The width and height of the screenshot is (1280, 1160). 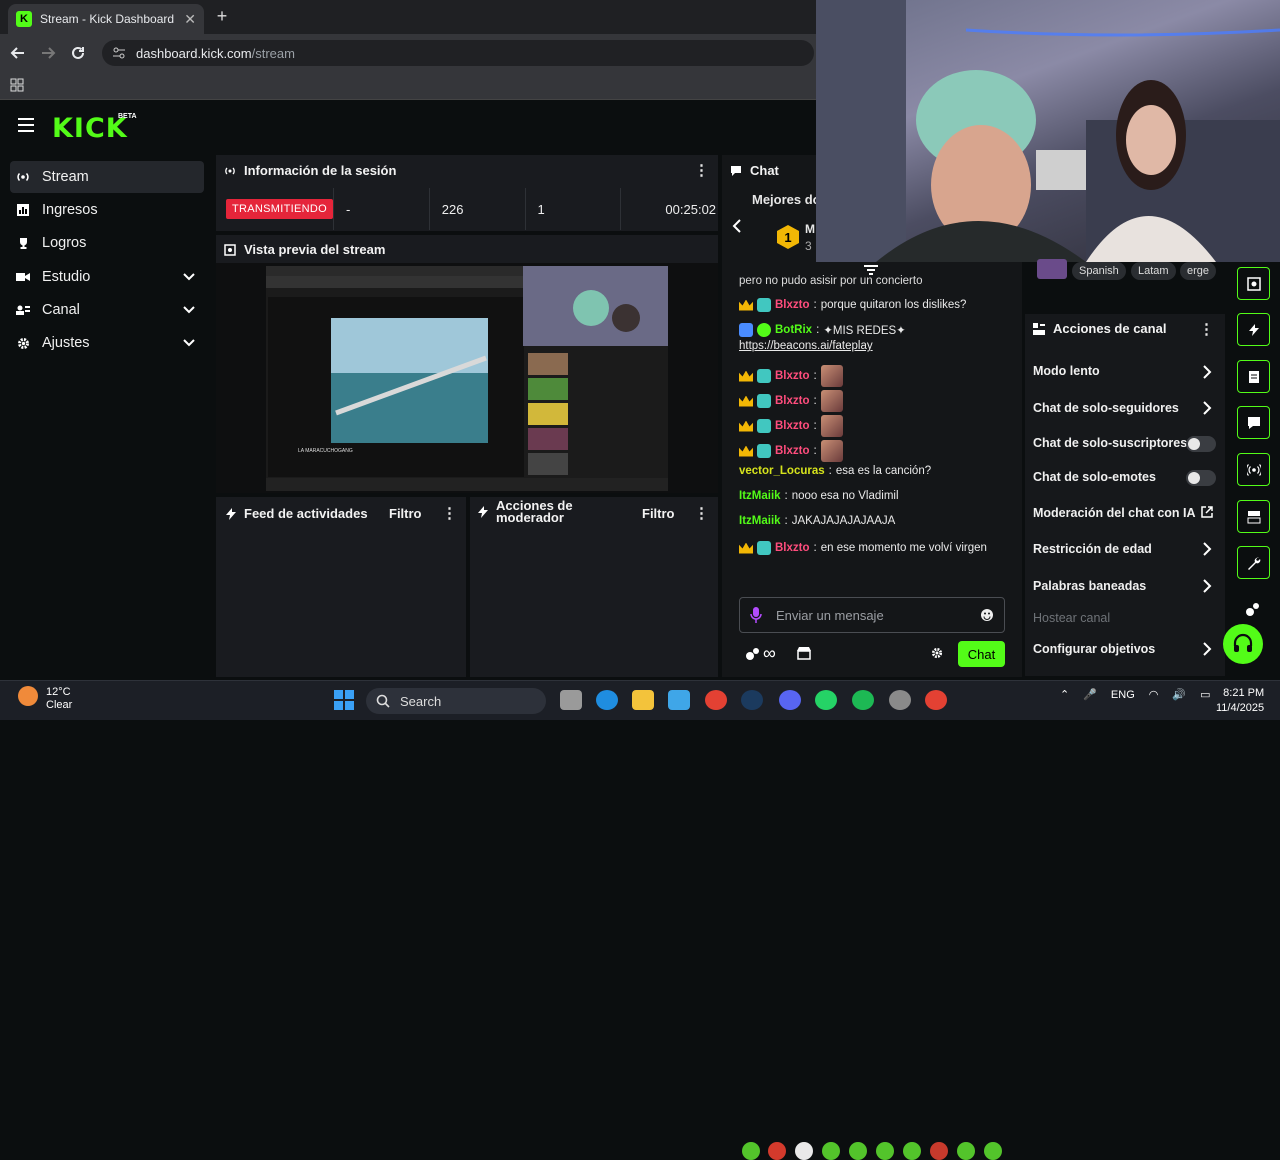 I want to click on sidebar-item-ajustes: Ajustes, so click(x=107, y=343).